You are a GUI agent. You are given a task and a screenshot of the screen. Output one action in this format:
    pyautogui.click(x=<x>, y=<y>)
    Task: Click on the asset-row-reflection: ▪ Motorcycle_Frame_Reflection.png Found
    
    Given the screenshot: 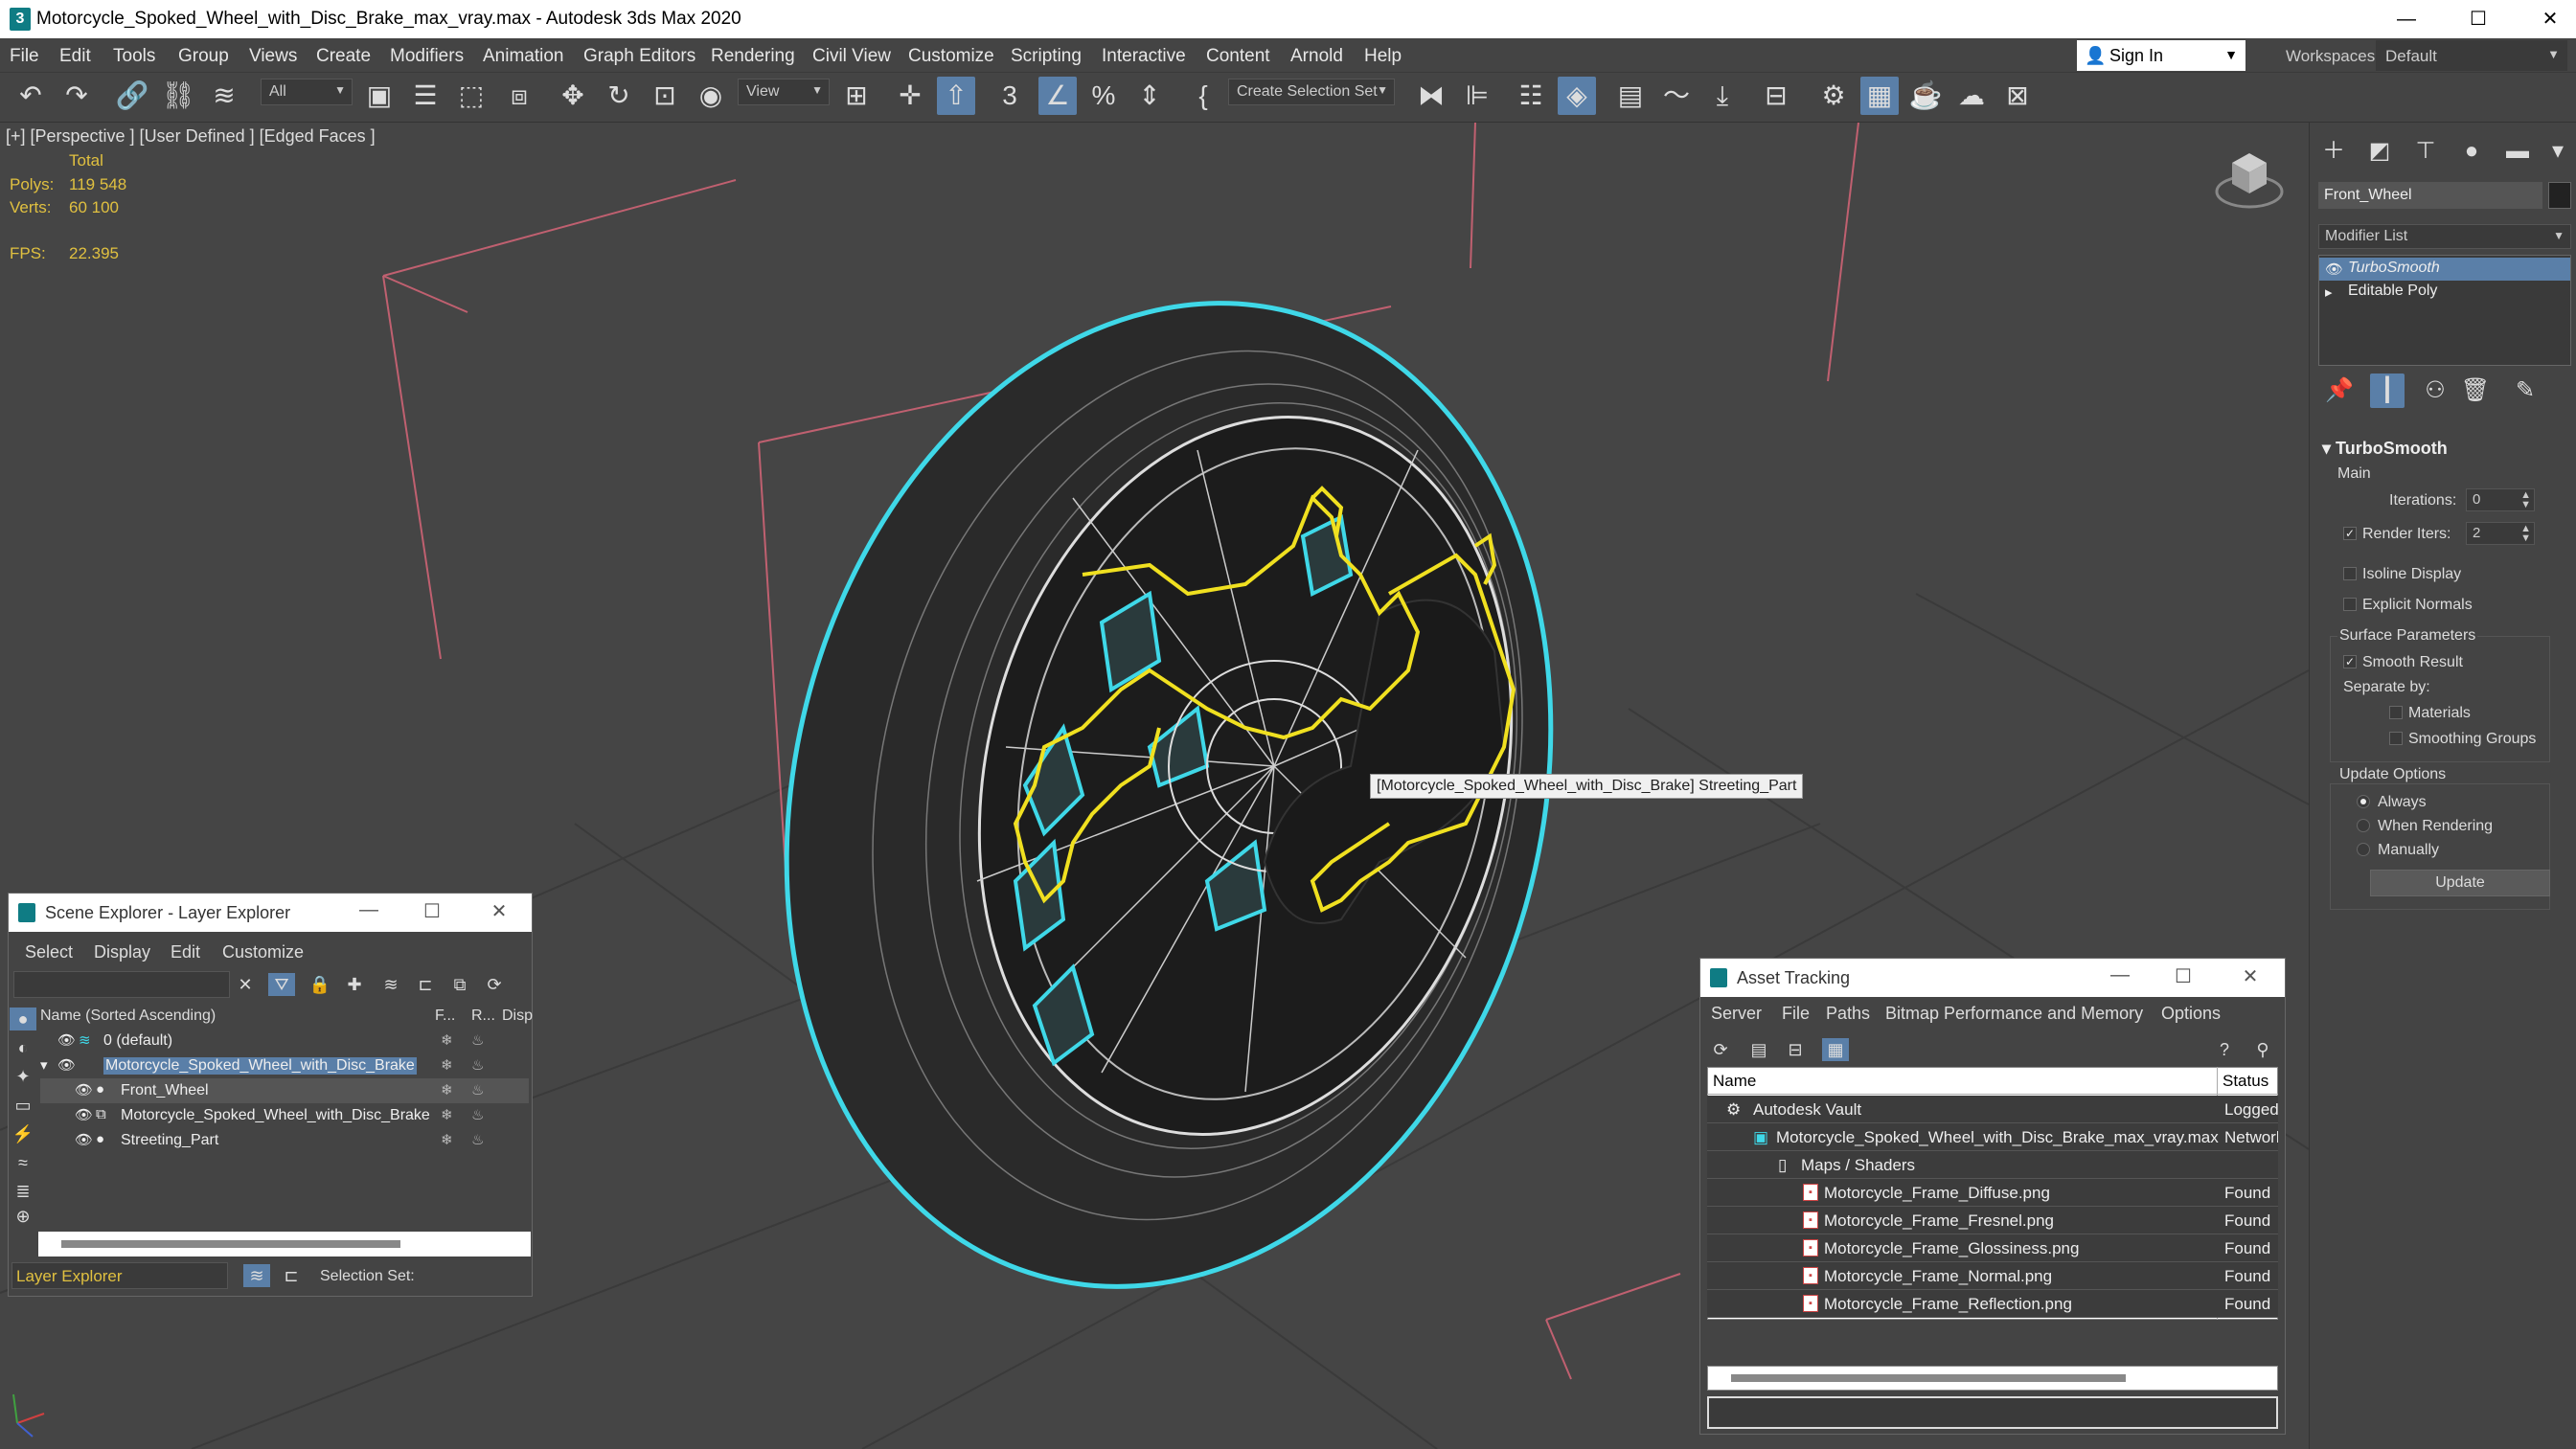 What is the action you would take?
    pyautogui.click(x=1993, y=1304)
    